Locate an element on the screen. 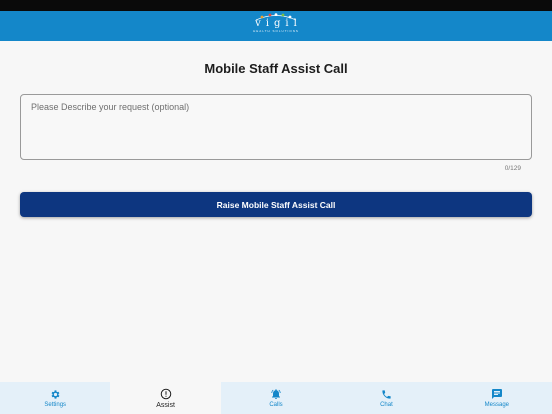 Image resolution: width=552 pixels, height=414 pixels. request-field is located at coordinates (276, 127).